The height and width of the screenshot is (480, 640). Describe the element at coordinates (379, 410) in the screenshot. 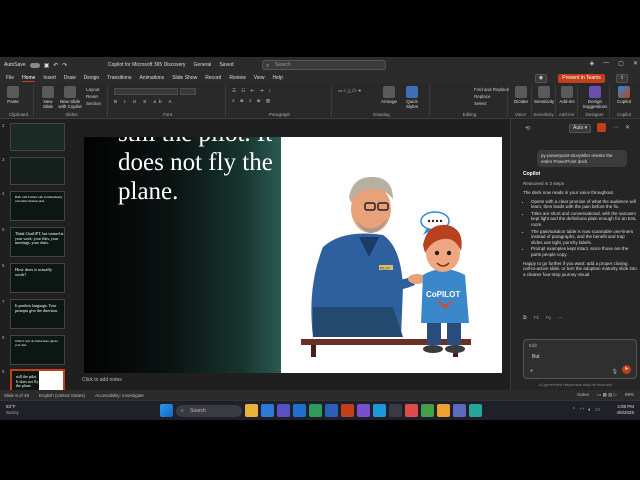

I see `copilot-app-icon` at that location.